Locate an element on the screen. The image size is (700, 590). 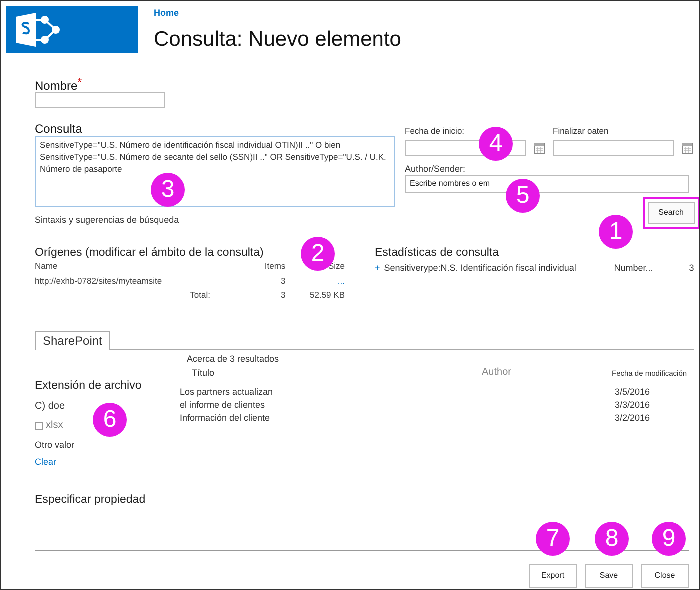
action-button: Close is located at coordinates (665, 576).